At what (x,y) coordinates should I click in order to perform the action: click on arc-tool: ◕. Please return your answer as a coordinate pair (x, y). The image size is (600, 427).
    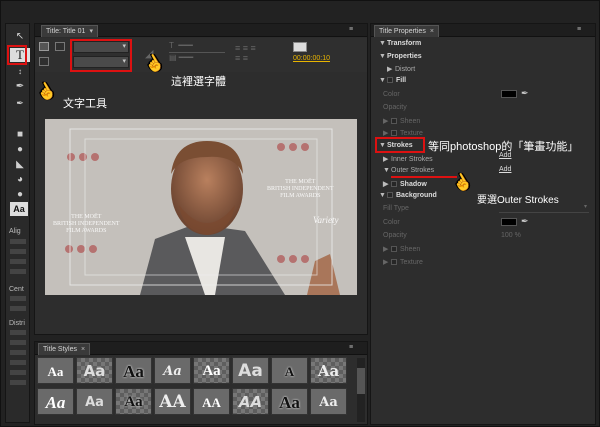
    Looking at the image, I should click on (20, 180).